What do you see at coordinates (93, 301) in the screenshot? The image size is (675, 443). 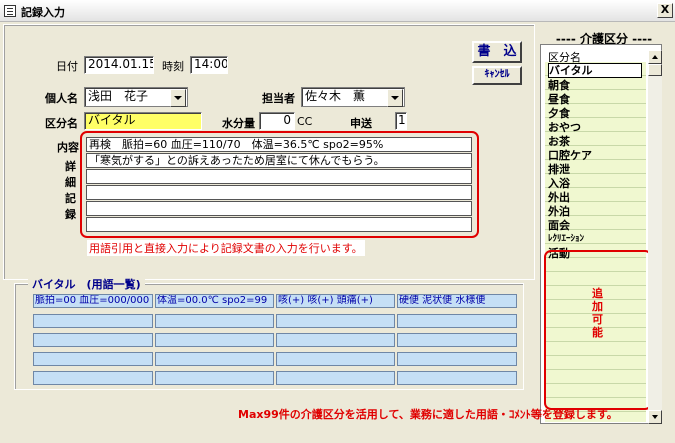 I see `vital-cell: 脈拍=00 血圧=000/000` at bounding box center [93, 301].